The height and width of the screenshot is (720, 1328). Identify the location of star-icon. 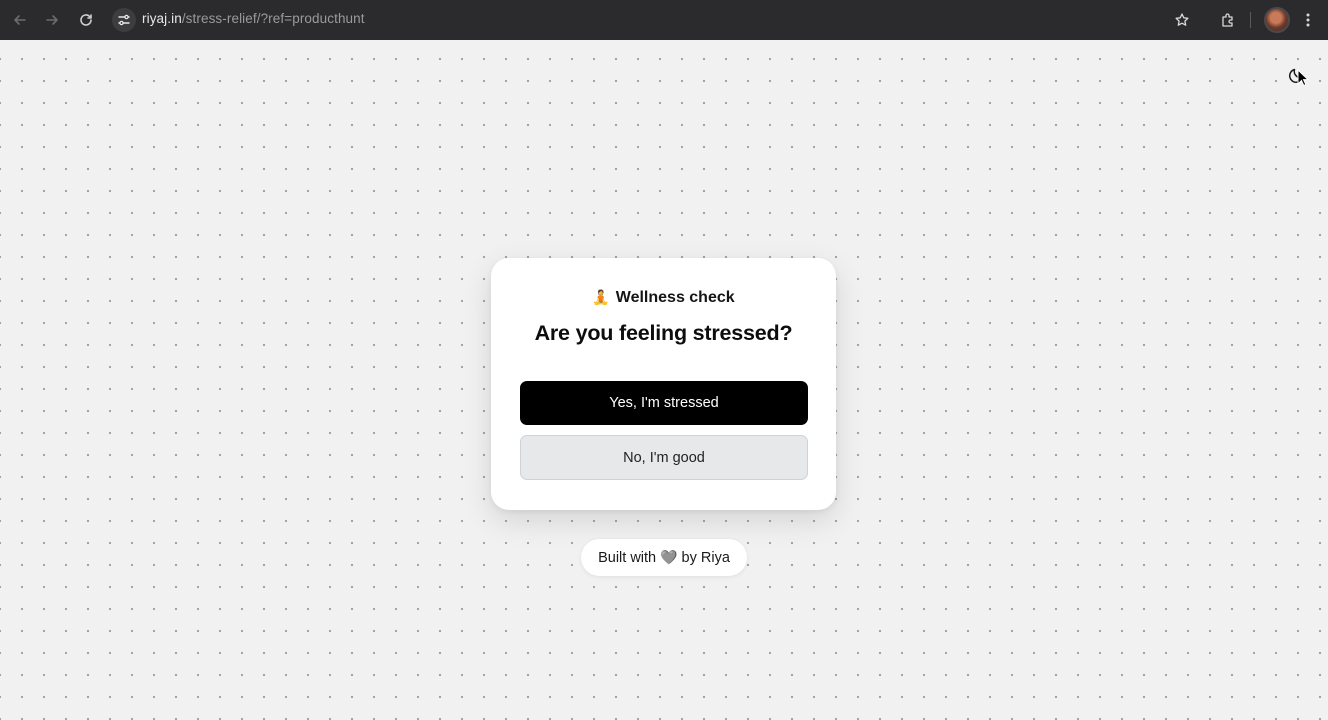
(1182, 20).